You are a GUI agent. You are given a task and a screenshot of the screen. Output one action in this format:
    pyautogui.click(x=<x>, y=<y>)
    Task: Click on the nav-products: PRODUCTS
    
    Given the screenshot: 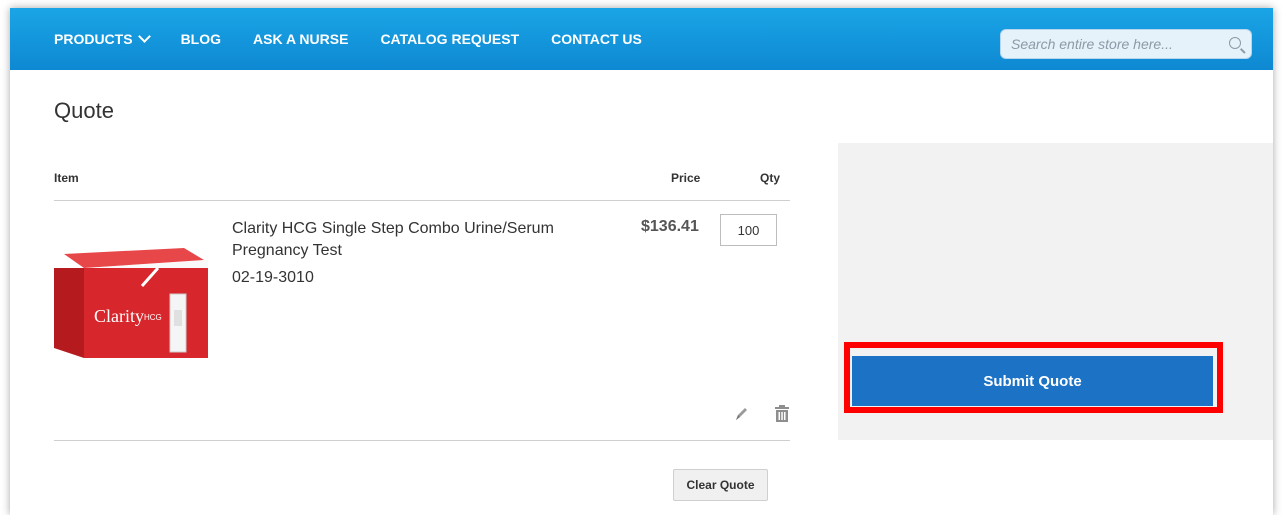 What is the action you would take?
    pyautogui.click(x=102, y=38)
    